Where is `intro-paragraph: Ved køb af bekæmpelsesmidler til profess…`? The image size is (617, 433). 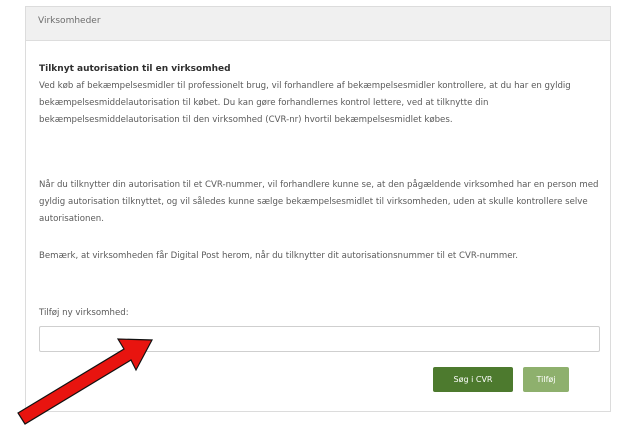 intro-paragraph: Ved køb af bekæmpelsesmidler til profess… is located at coordinates (305, 103).